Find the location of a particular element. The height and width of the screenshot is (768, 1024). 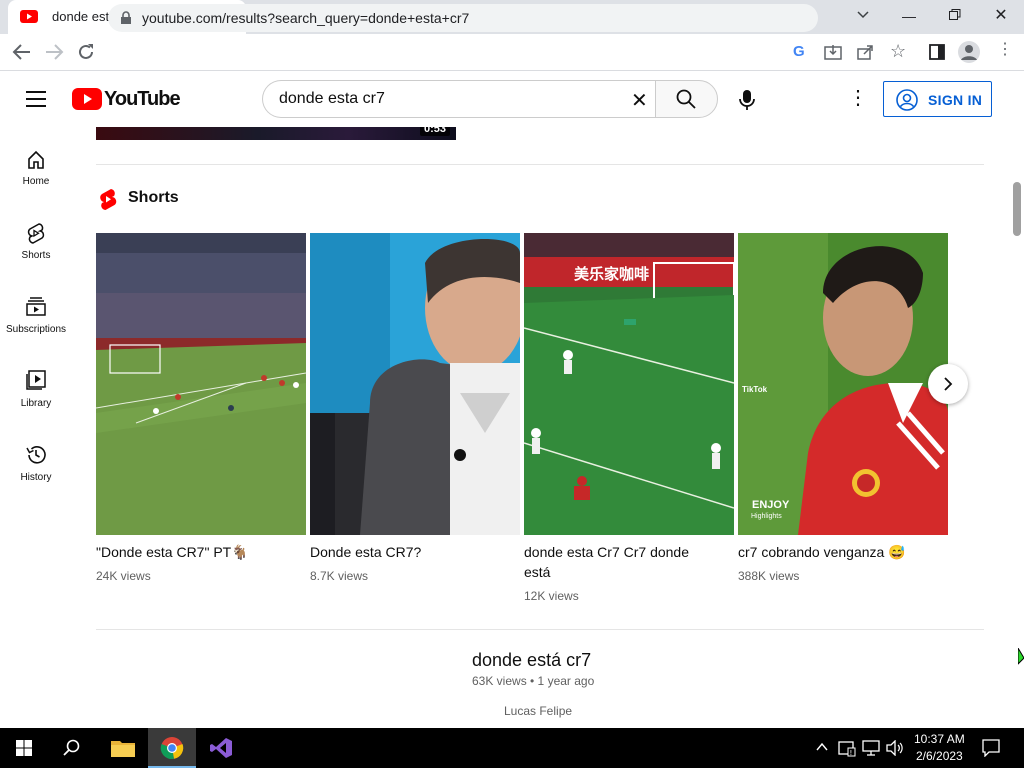

notification-center-icon is located at coordinates (991, 748).